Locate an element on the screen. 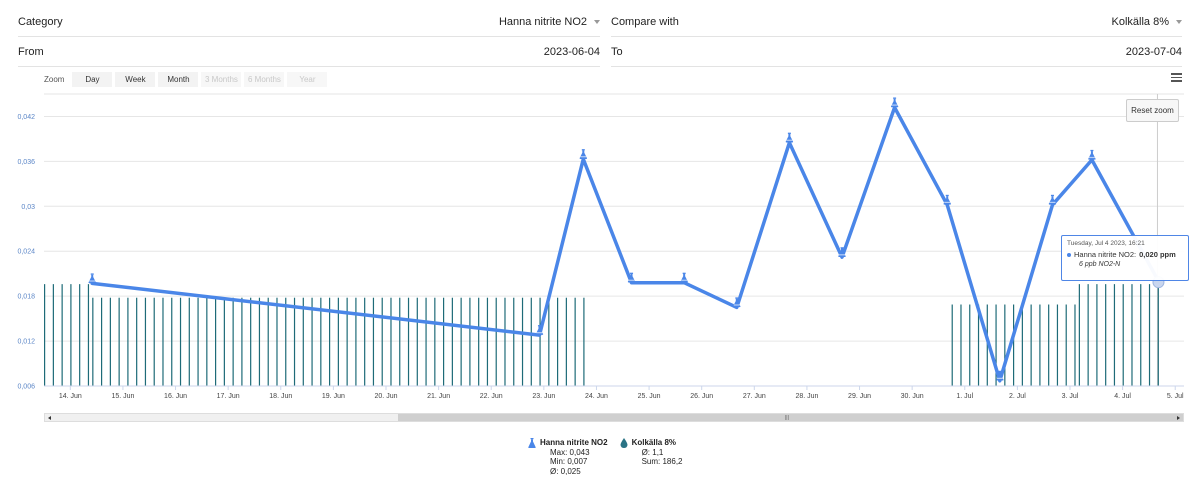  flask-liquid is located at coordinates (789, 140).